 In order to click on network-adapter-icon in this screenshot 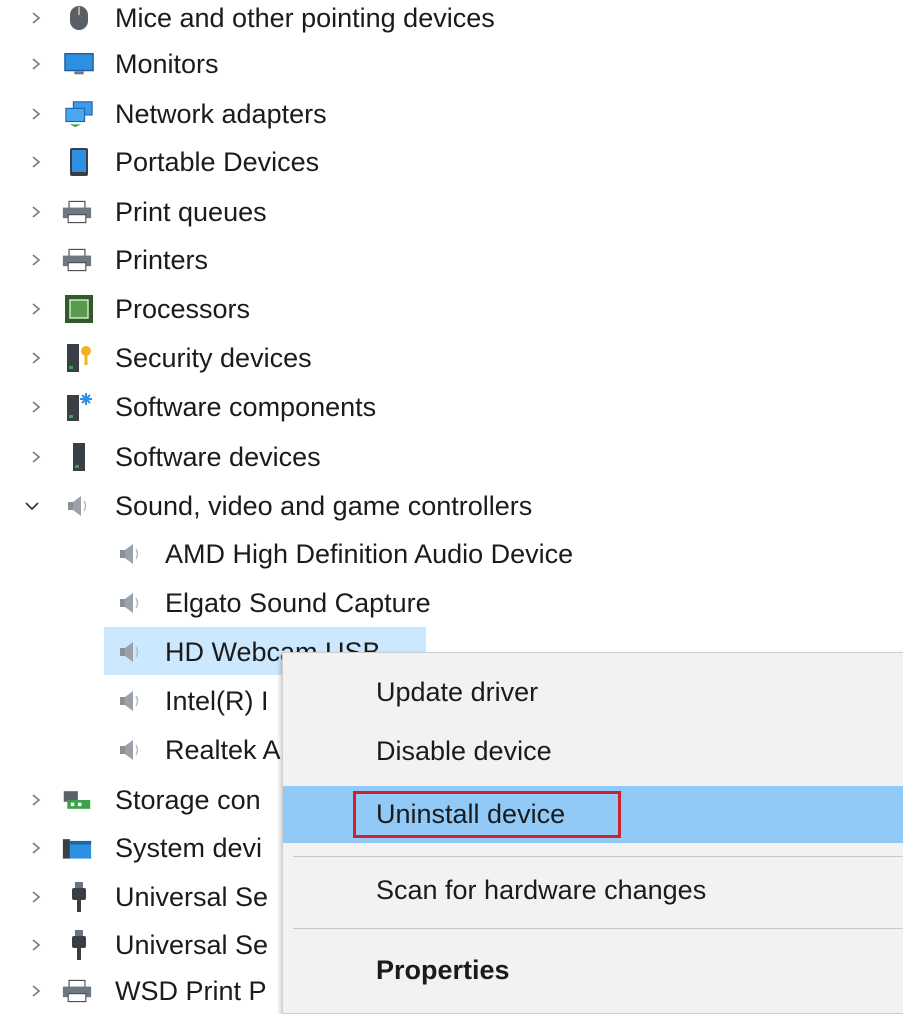, I will do `click(79, 114)`.